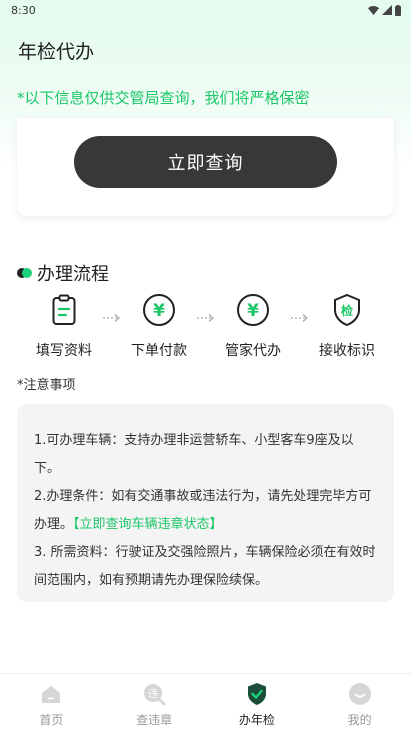 The width and height of the screenshot is (411, 731). I want to click on step-butler-service: ¥ 管家代办, so click(253, 326).